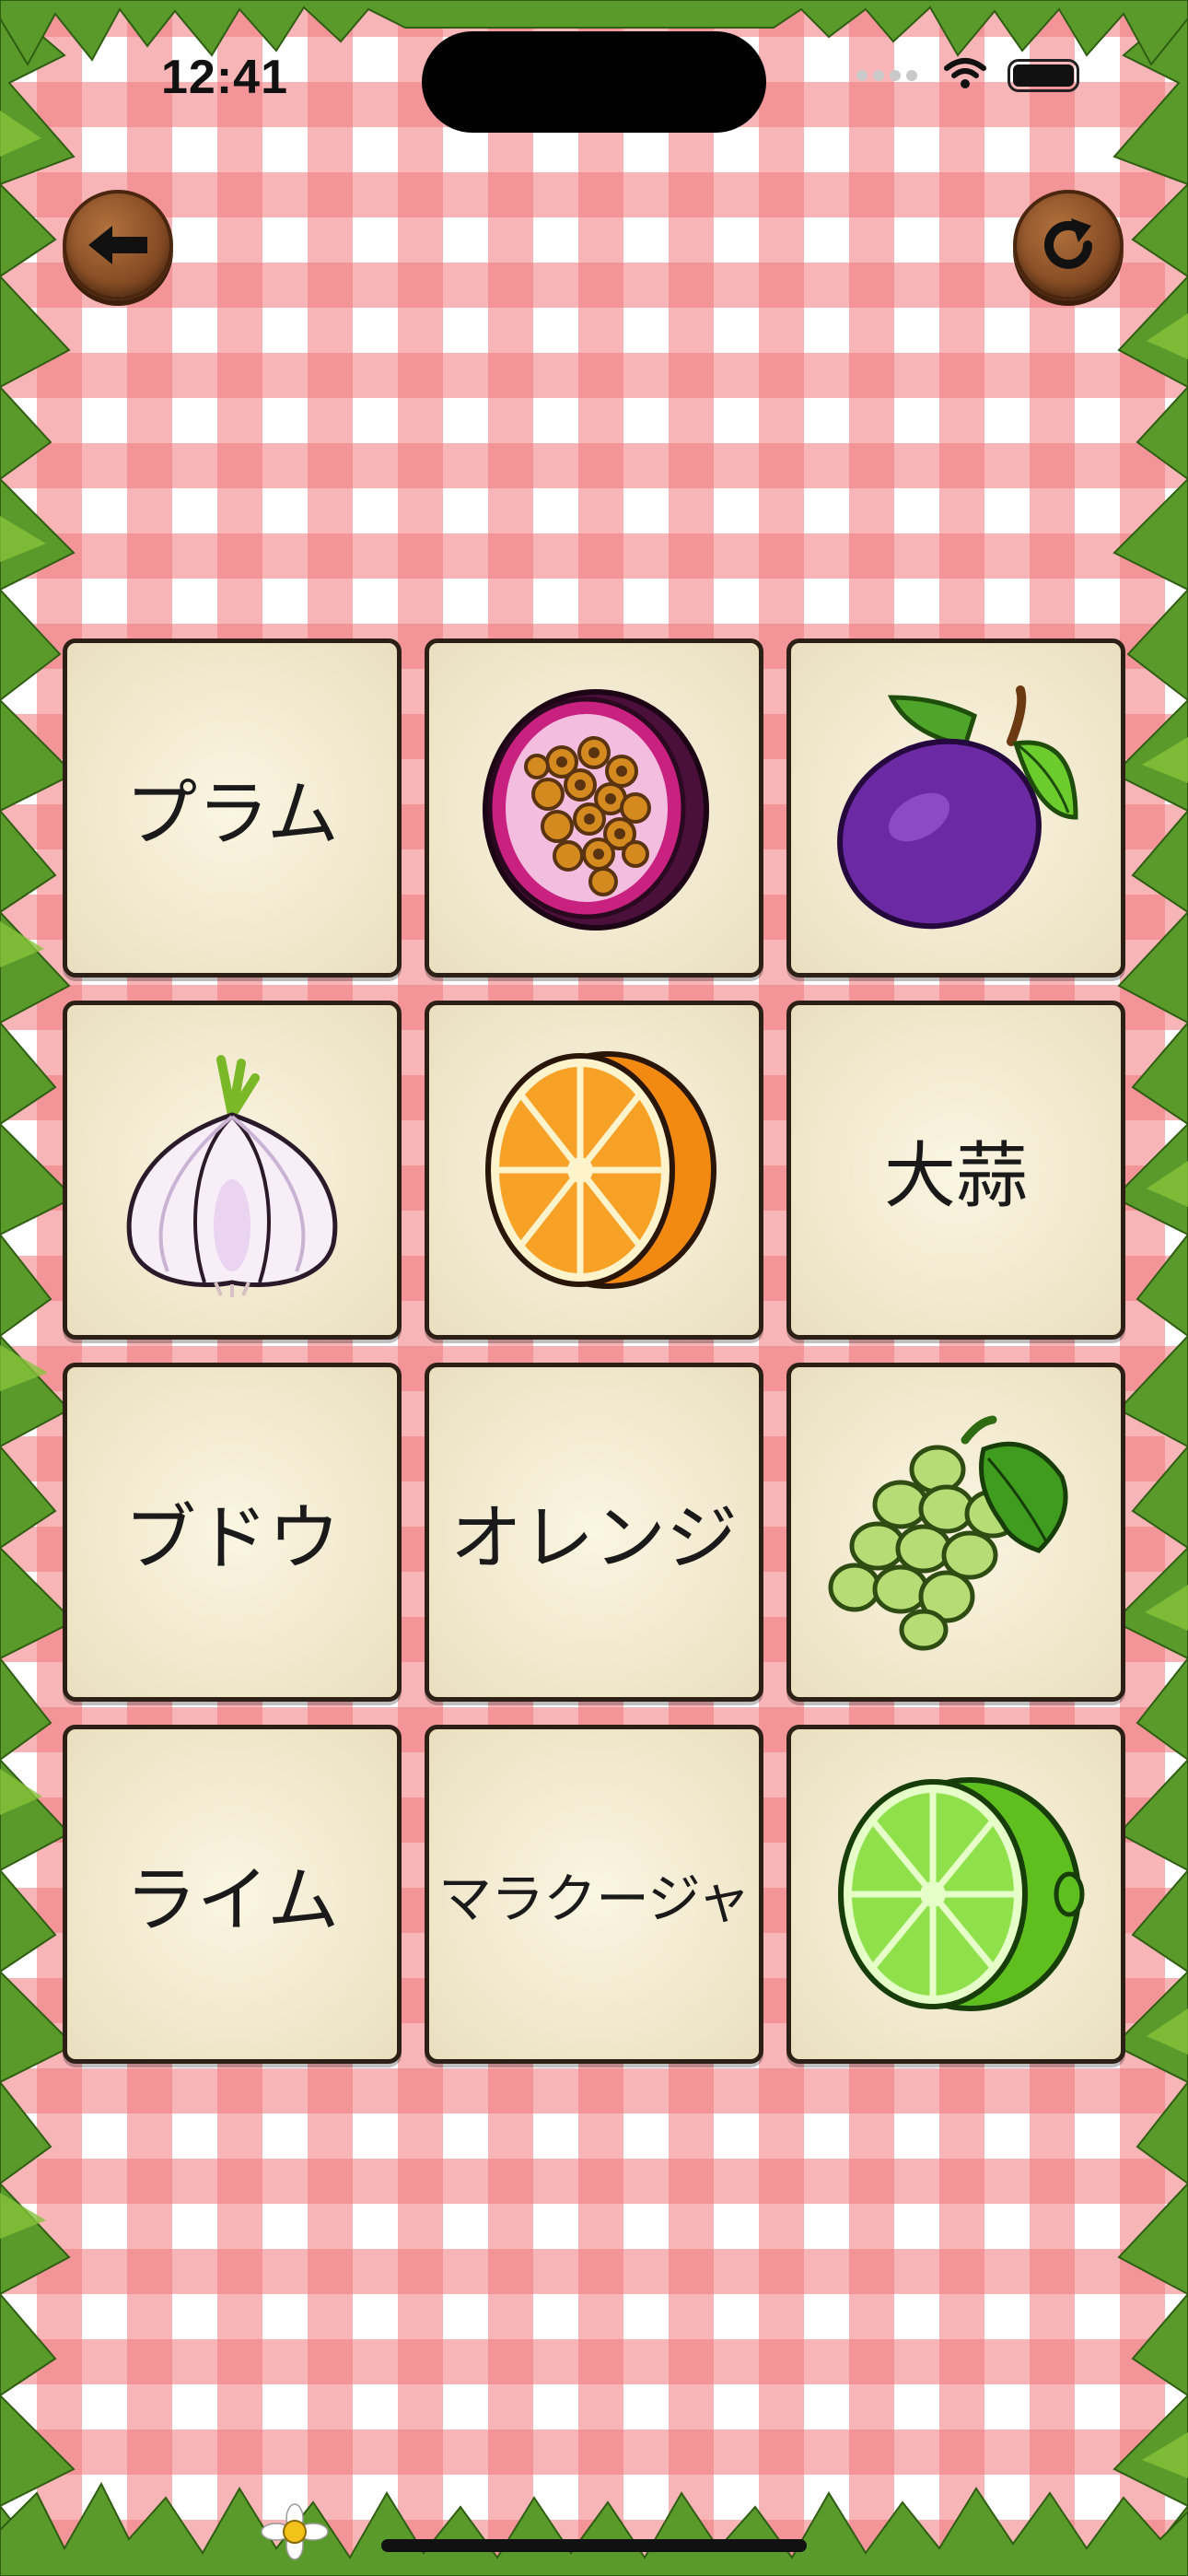  I want to click on home-indicator, so click(594, 2545).